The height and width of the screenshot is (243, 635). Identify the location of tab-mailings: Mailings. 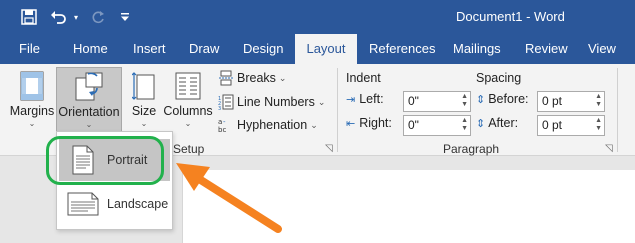
(477, 49).